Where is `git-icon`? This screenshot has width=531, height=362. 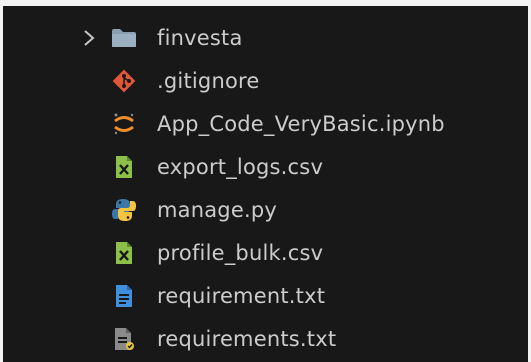
git-icon is located at coordinates (124, 80).